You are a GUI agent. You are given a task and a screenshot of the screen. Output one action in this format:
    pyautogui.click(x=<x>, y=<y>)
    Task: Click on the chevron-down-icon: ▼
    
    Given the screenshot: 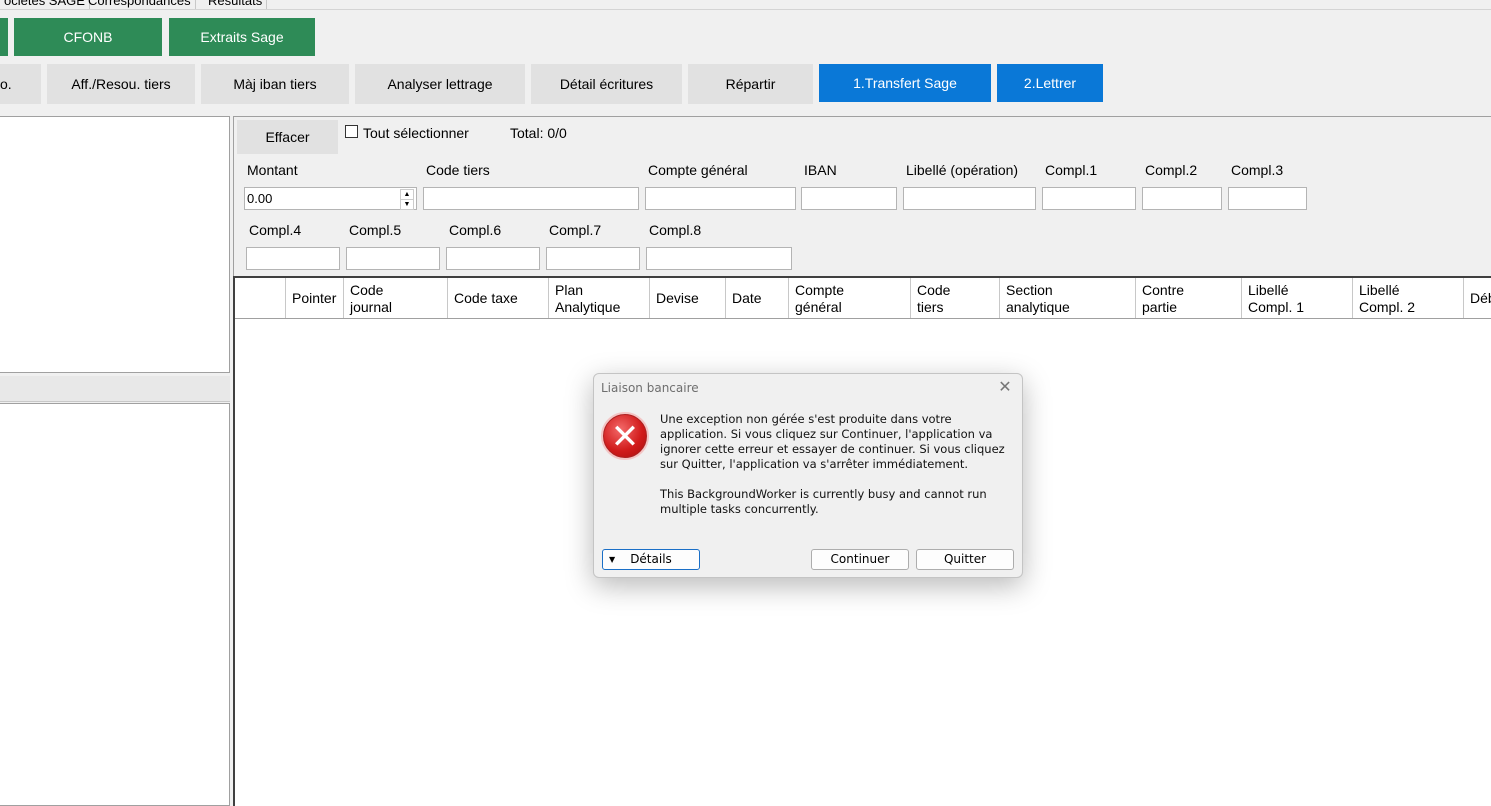 What is the action you would take?
    pyautogui.click(x=612, y=559)
    